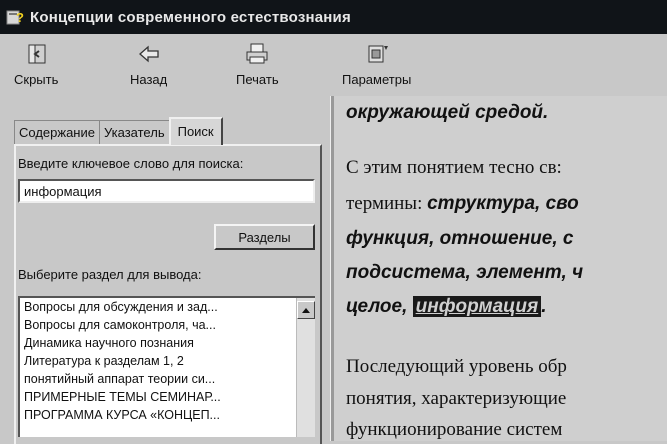 The image size is (667, 444). Describe the element at coordinates (264, 237) in the screenshot. I see `sections-button: Разделы` at that location.